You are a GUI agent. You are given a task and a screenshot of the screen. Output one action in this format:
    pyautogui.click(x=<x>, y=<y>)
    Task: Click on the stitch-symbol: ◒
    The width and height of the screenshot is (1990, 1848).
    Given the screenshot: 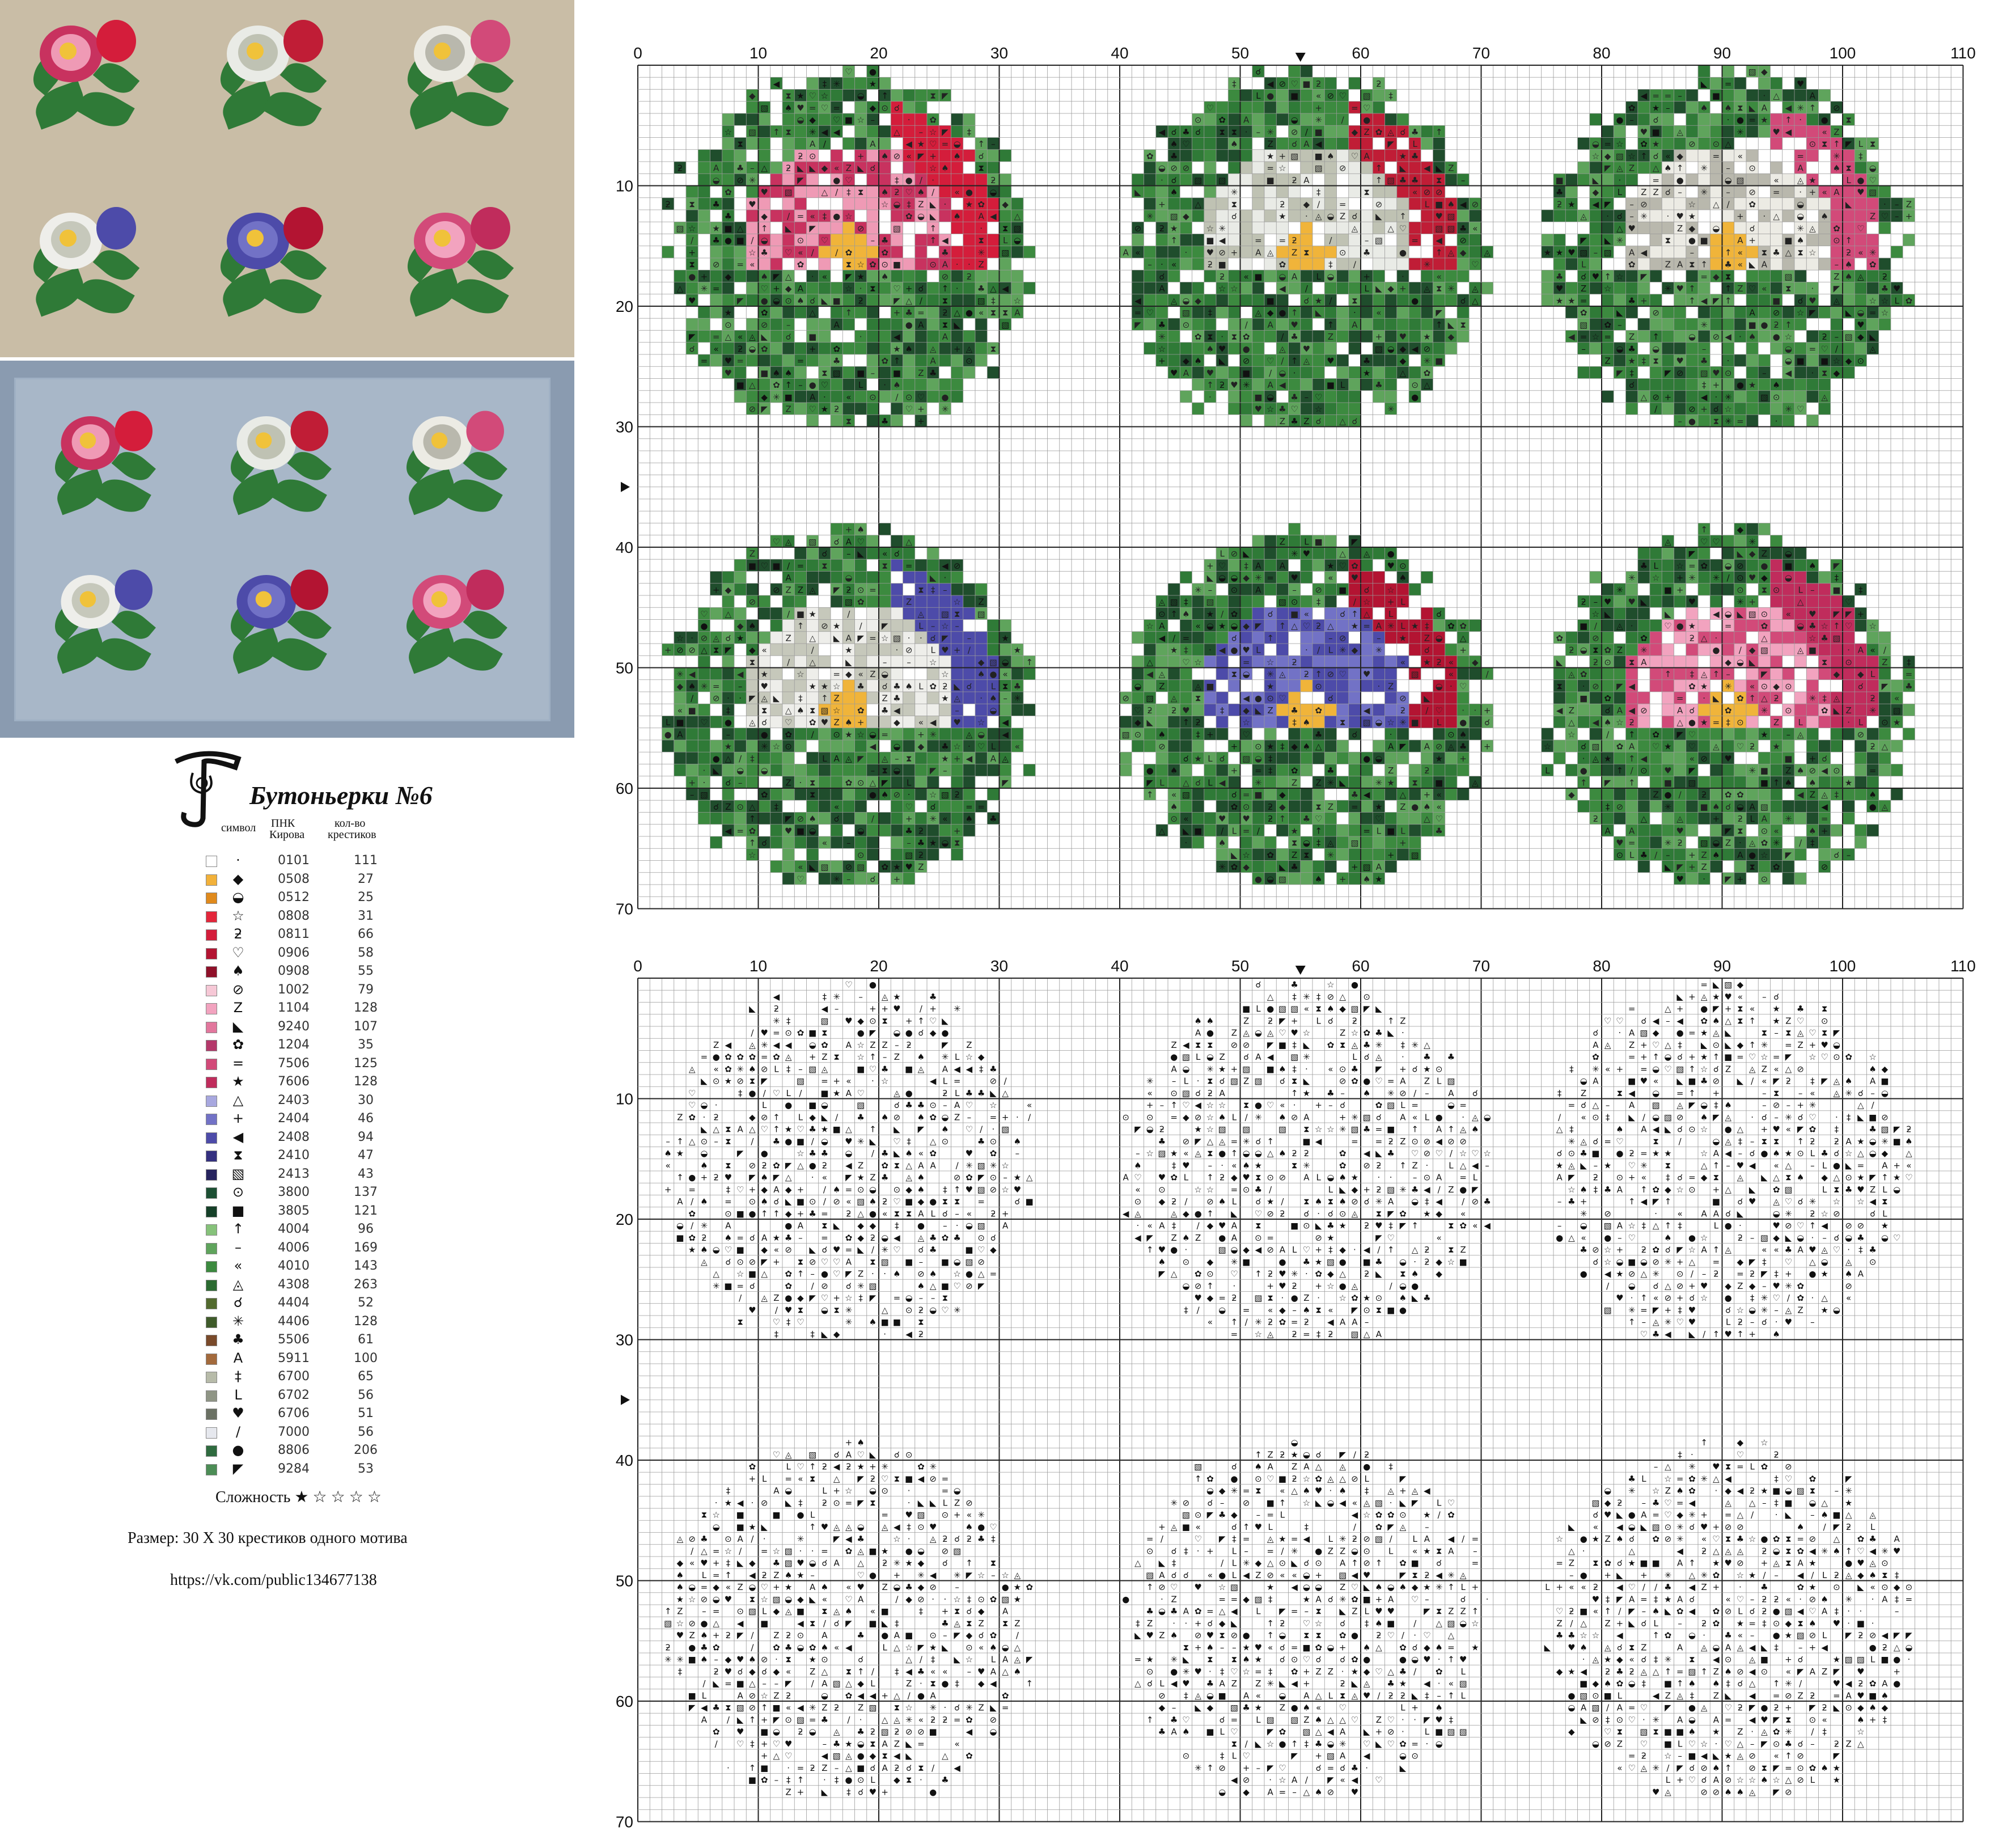 What is the action you would take?
    pyautogui.click(x=1162, y=168)
    